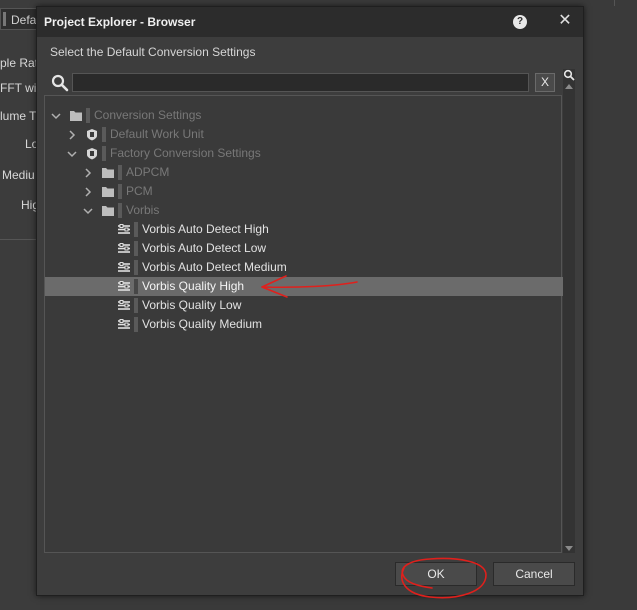 The height and width of the screenshot is (610, 637). I want to click on background-right-area, so click(610, 305).